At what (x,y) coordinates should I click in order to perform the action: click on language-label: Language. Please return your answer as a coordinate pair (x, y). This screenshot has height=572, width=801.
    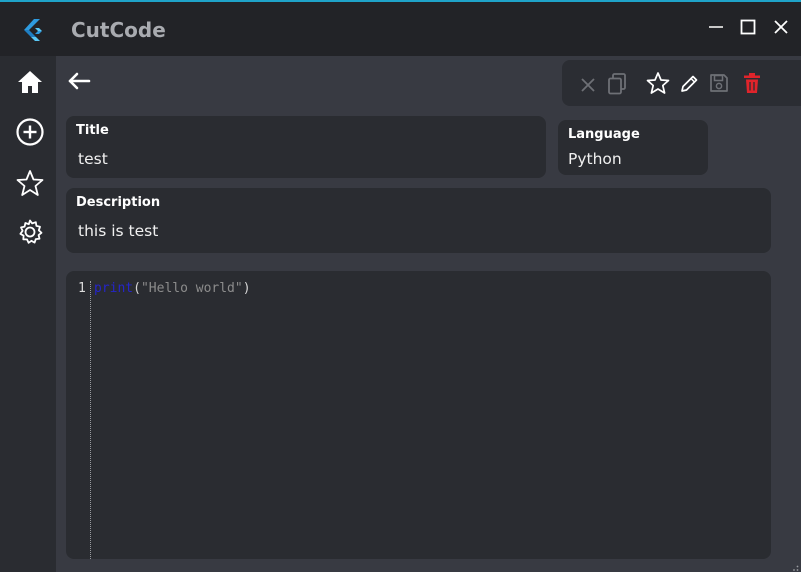
    Looking at the image, I should click on (604, 134).